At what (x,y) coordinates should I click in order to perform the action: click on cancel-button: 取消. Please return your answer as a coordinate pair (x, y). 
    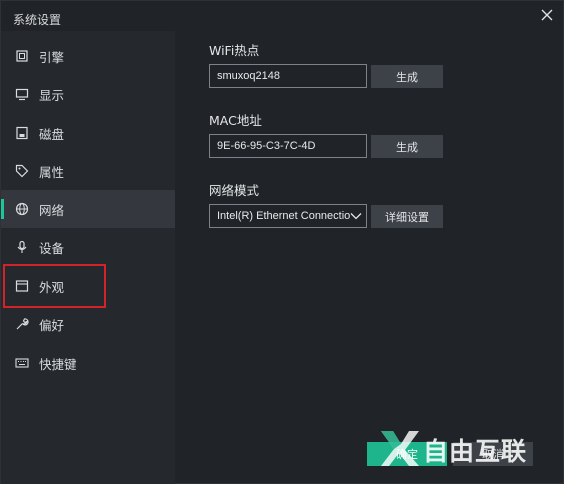
    Looking at the image, I should click on (493, 454).